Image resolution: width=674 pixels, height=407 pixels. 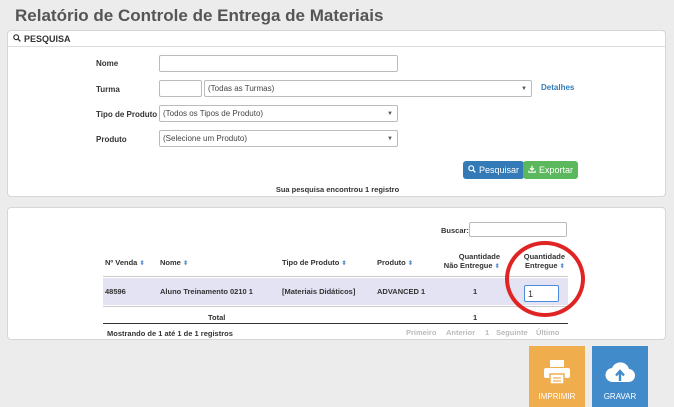 I want to click on save-button: GRAVAR, so click(x=620, y=376).